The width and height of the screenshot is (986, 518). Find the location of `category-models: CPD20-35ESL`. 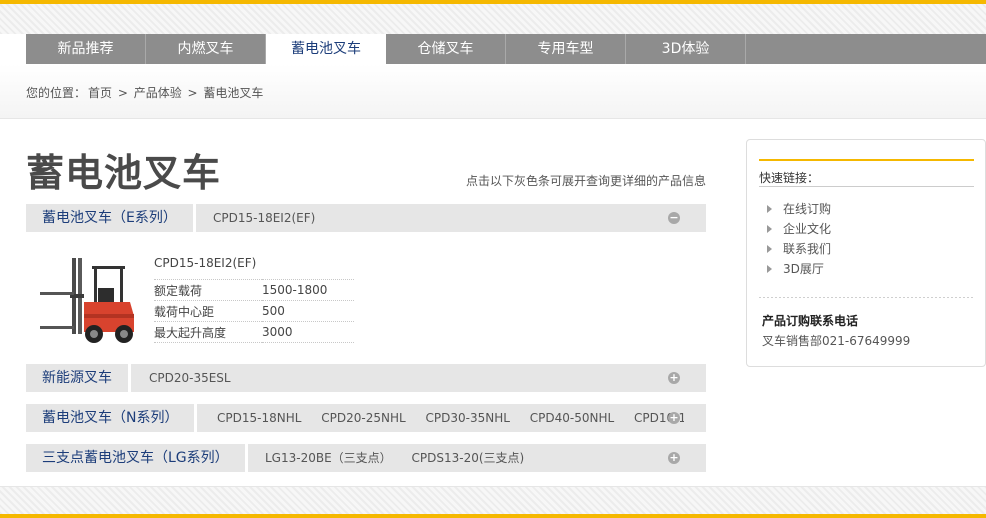

category-models: CPD20-35ESL is located at coordinates (198, 378).